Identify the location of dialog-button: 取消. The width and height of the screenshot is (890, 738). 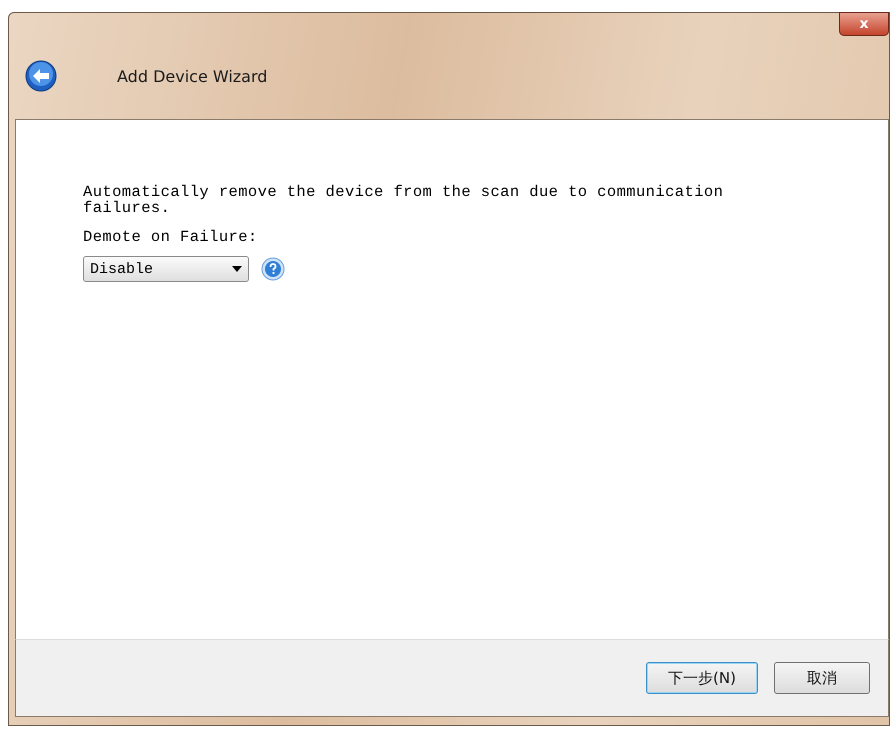
(822, 678).